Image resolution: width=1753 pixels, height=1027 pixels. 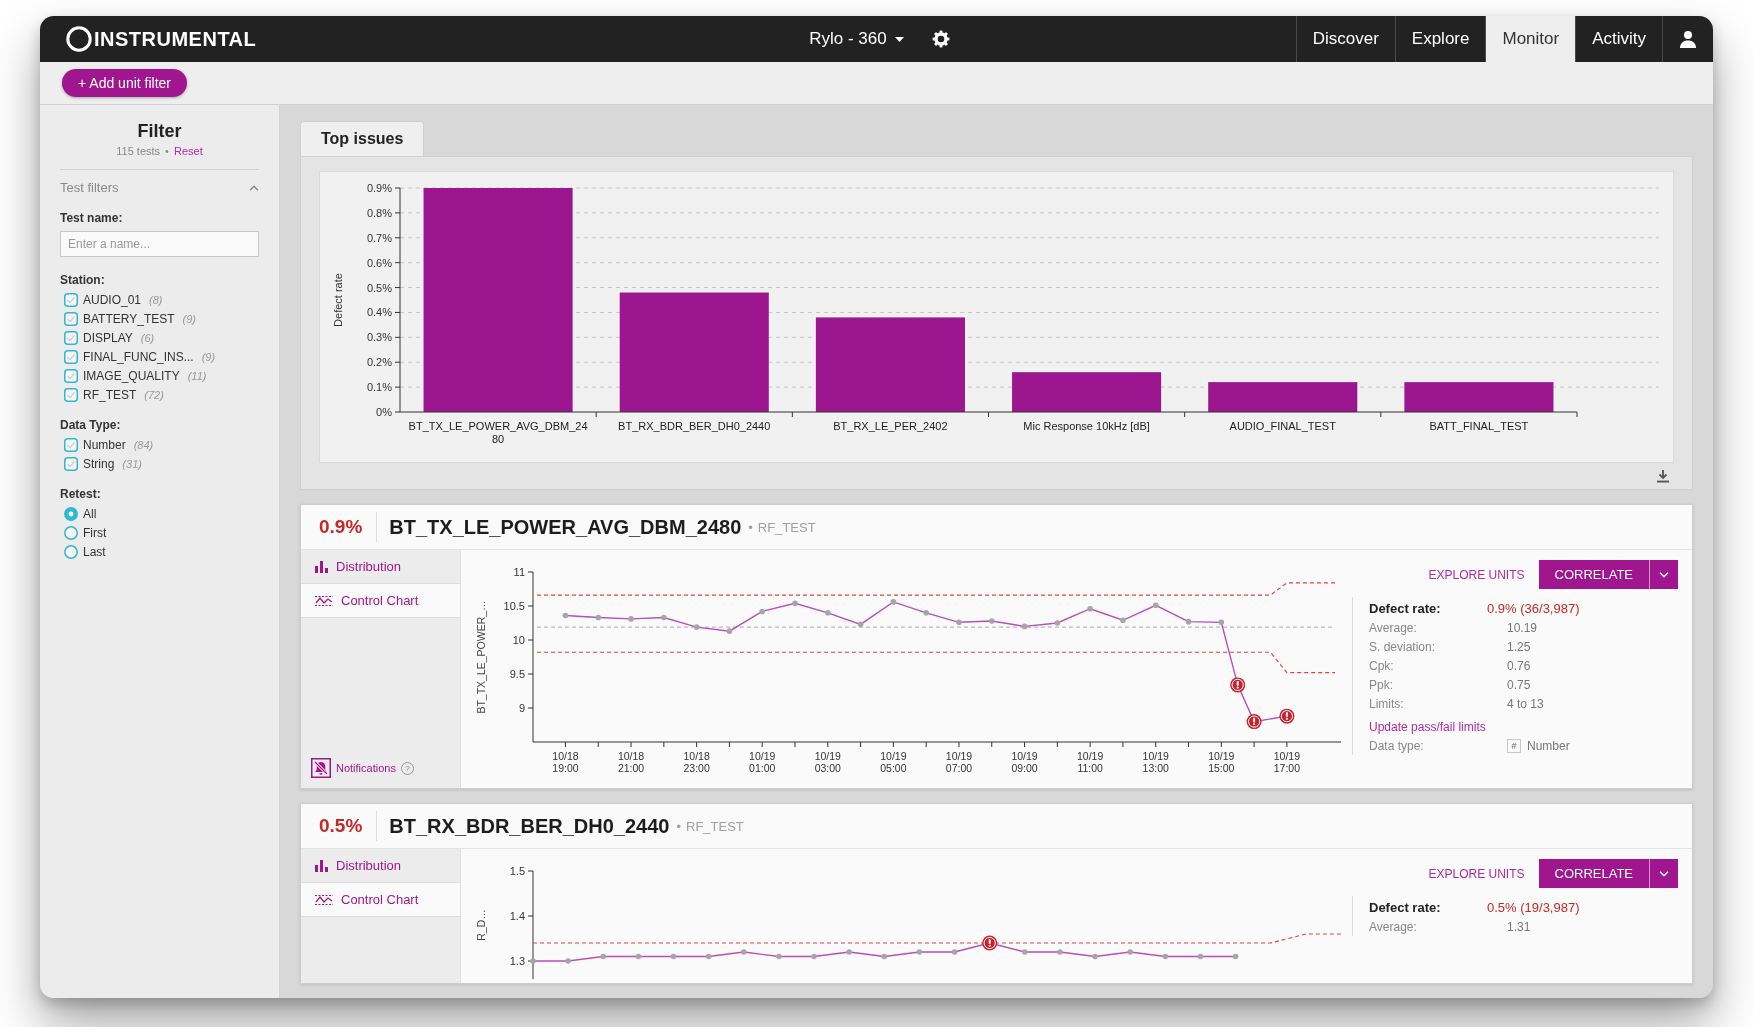 I want to click on nav-tab: Monitor, so click(x=1530, y=39).